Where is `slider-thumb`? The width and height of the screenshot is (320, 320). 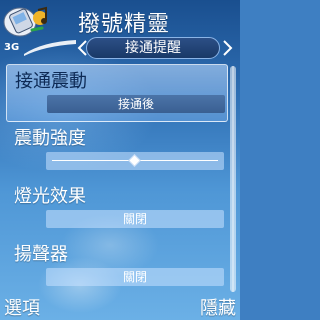 slider-thumb is located at coordinates (134, 160).